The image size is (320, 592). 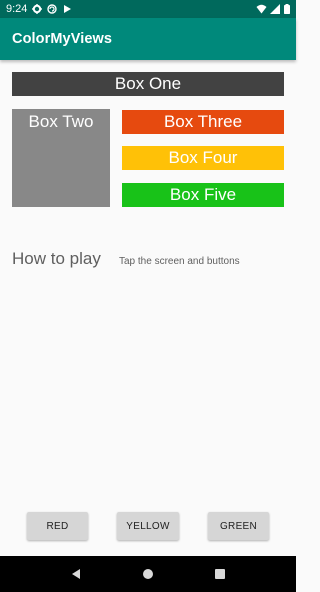 What do you see at coordinates (179, 261) in the screenshot?
I see `instructions-text: Tap the screen and buttons` at bounding box center [179, 261].